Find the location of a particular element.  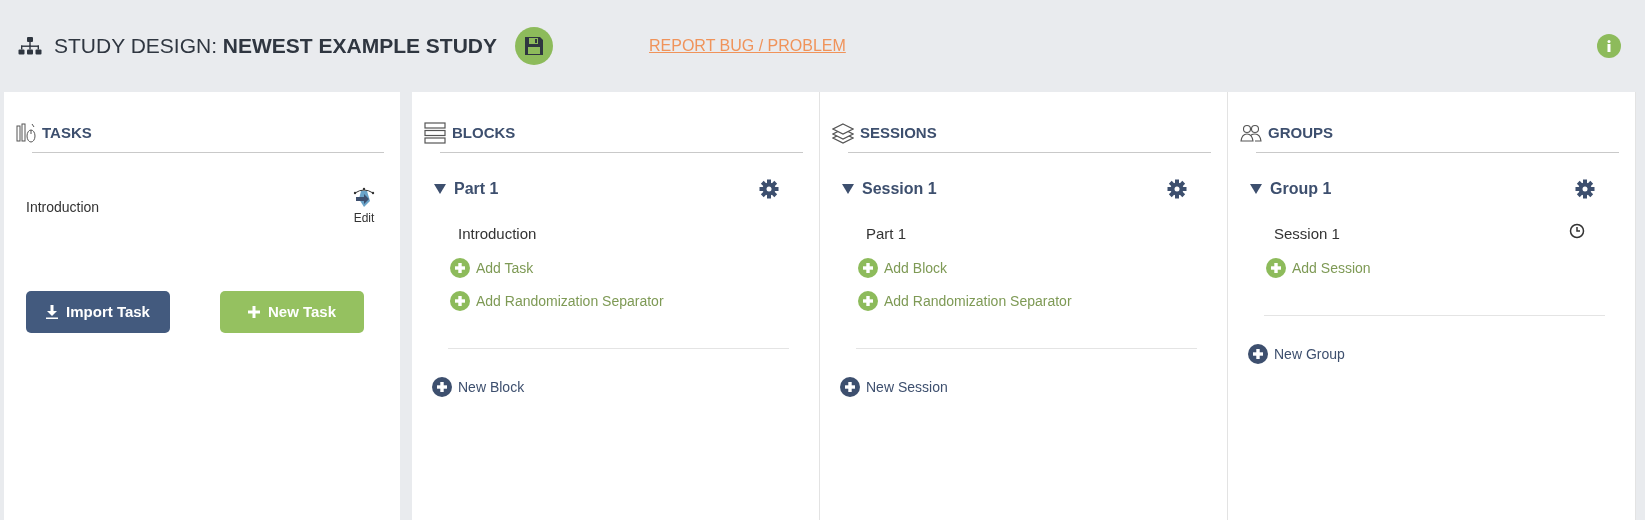

tree-item: Part 1 is located at coordinates (886, 234).